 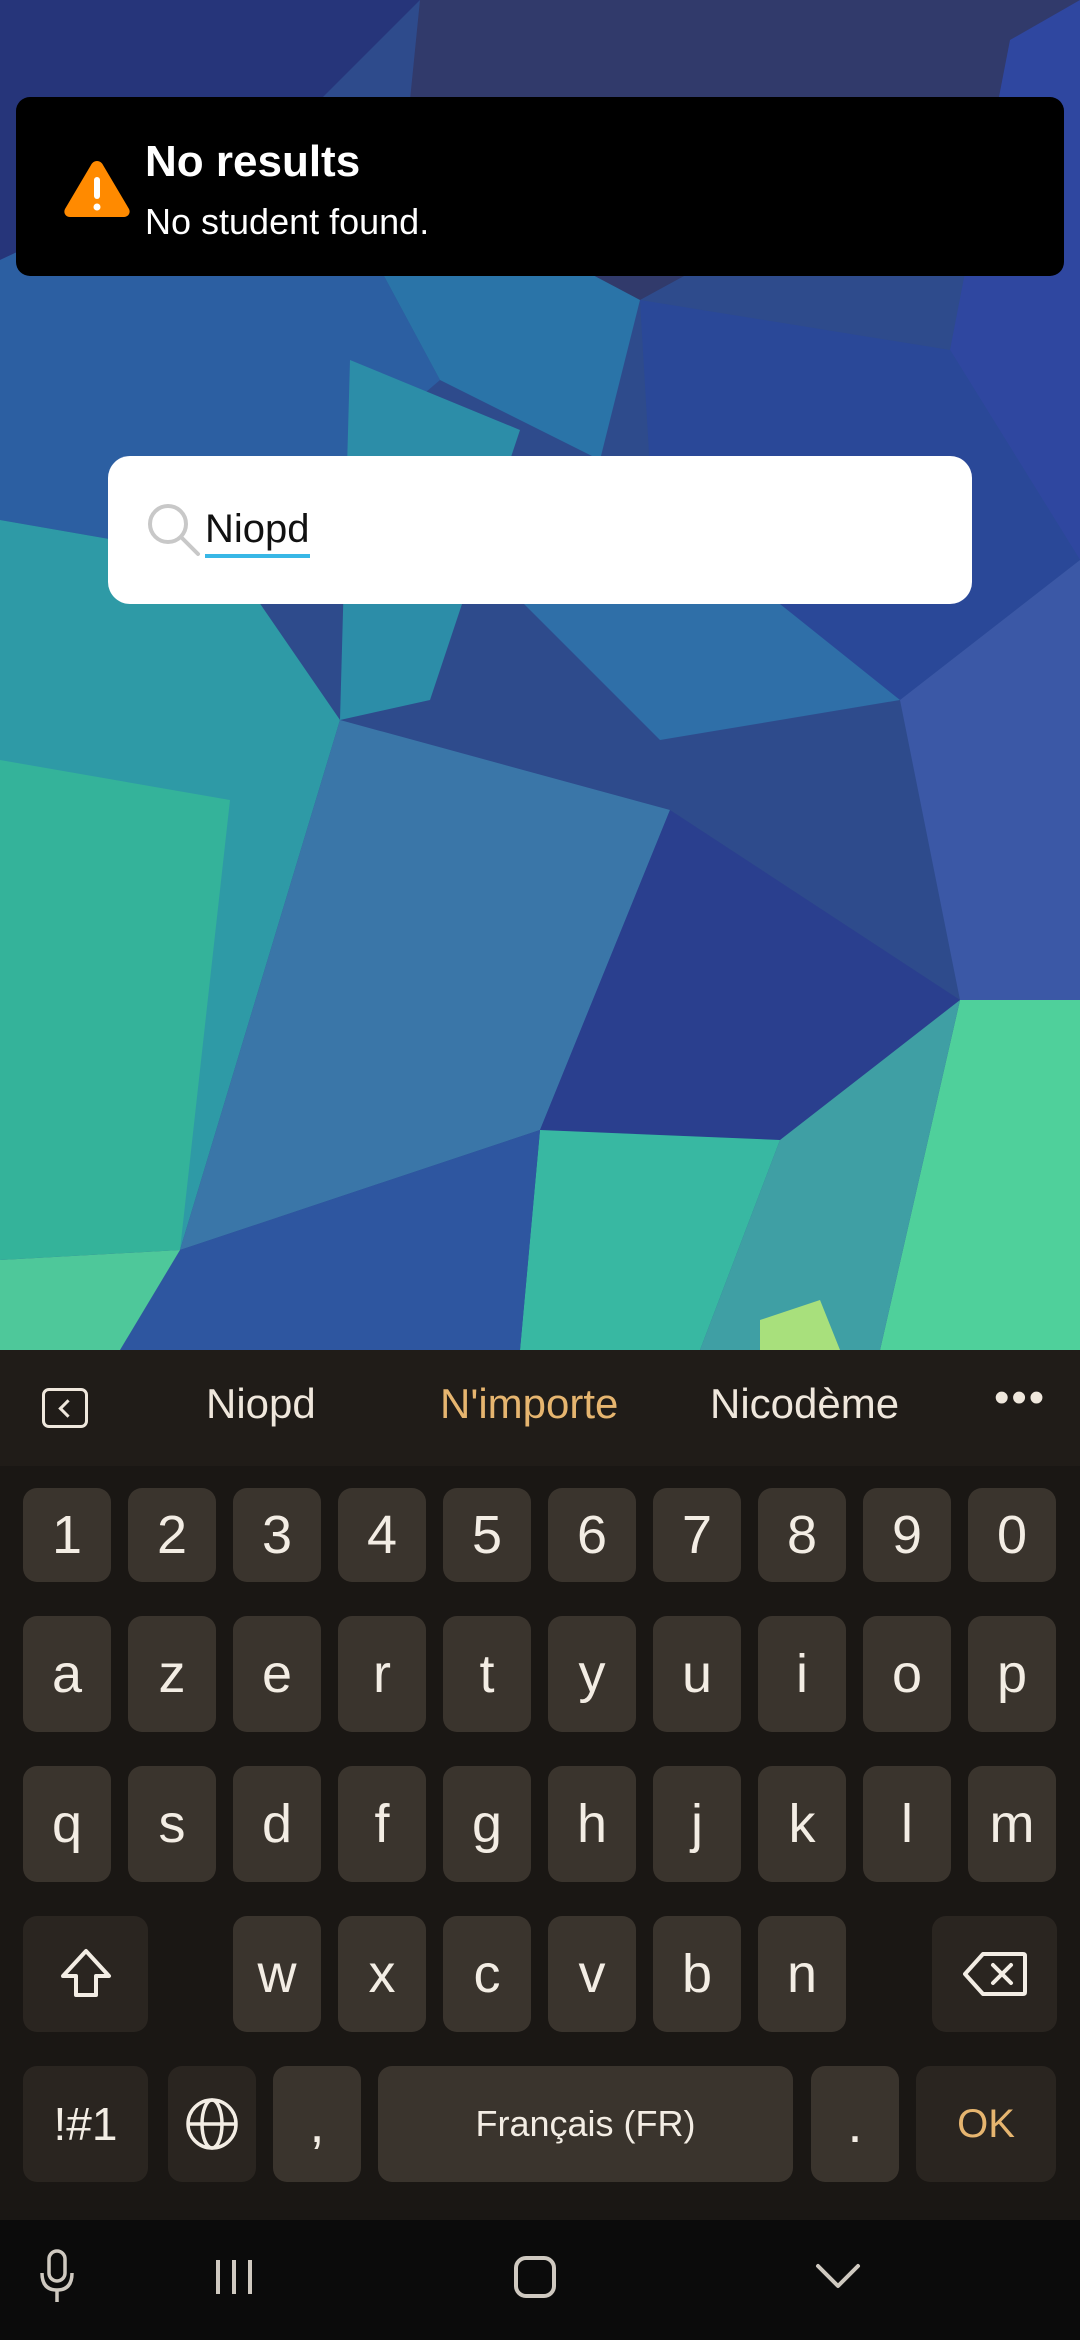 I want to click on key-5: 5, so click(x=487, y=1535).